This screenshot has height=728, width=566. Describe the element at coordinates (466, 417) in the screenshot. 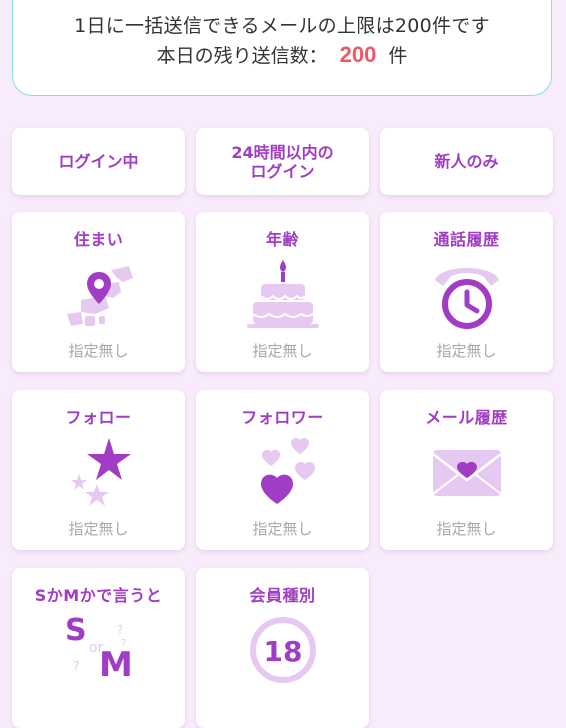

I see `category-mail-history-title: メール履歴` at that location.